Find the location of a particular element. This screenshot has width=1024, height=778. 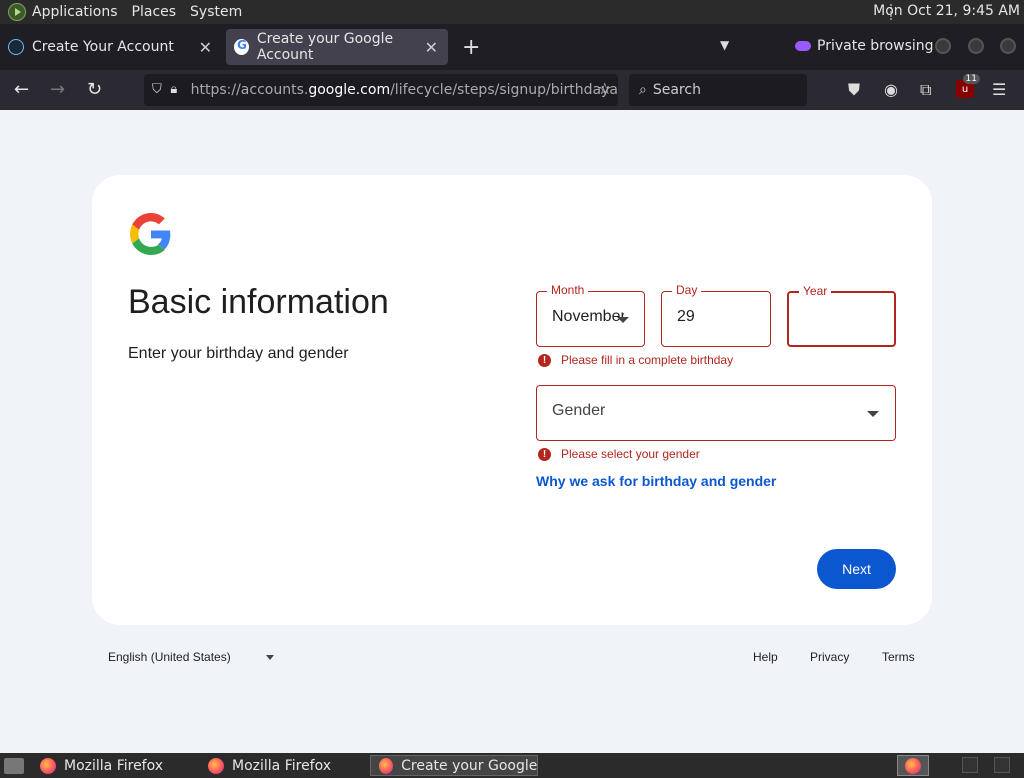

year-label: Year is located at coordinates (815, 291).